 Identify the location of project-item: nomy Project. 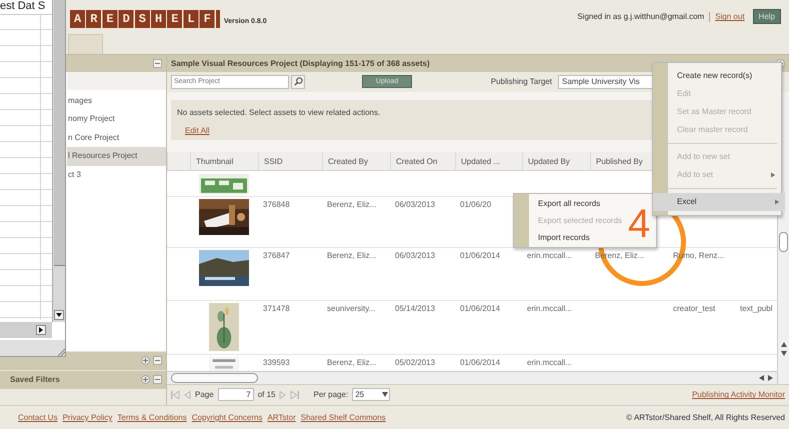
(116, 119).